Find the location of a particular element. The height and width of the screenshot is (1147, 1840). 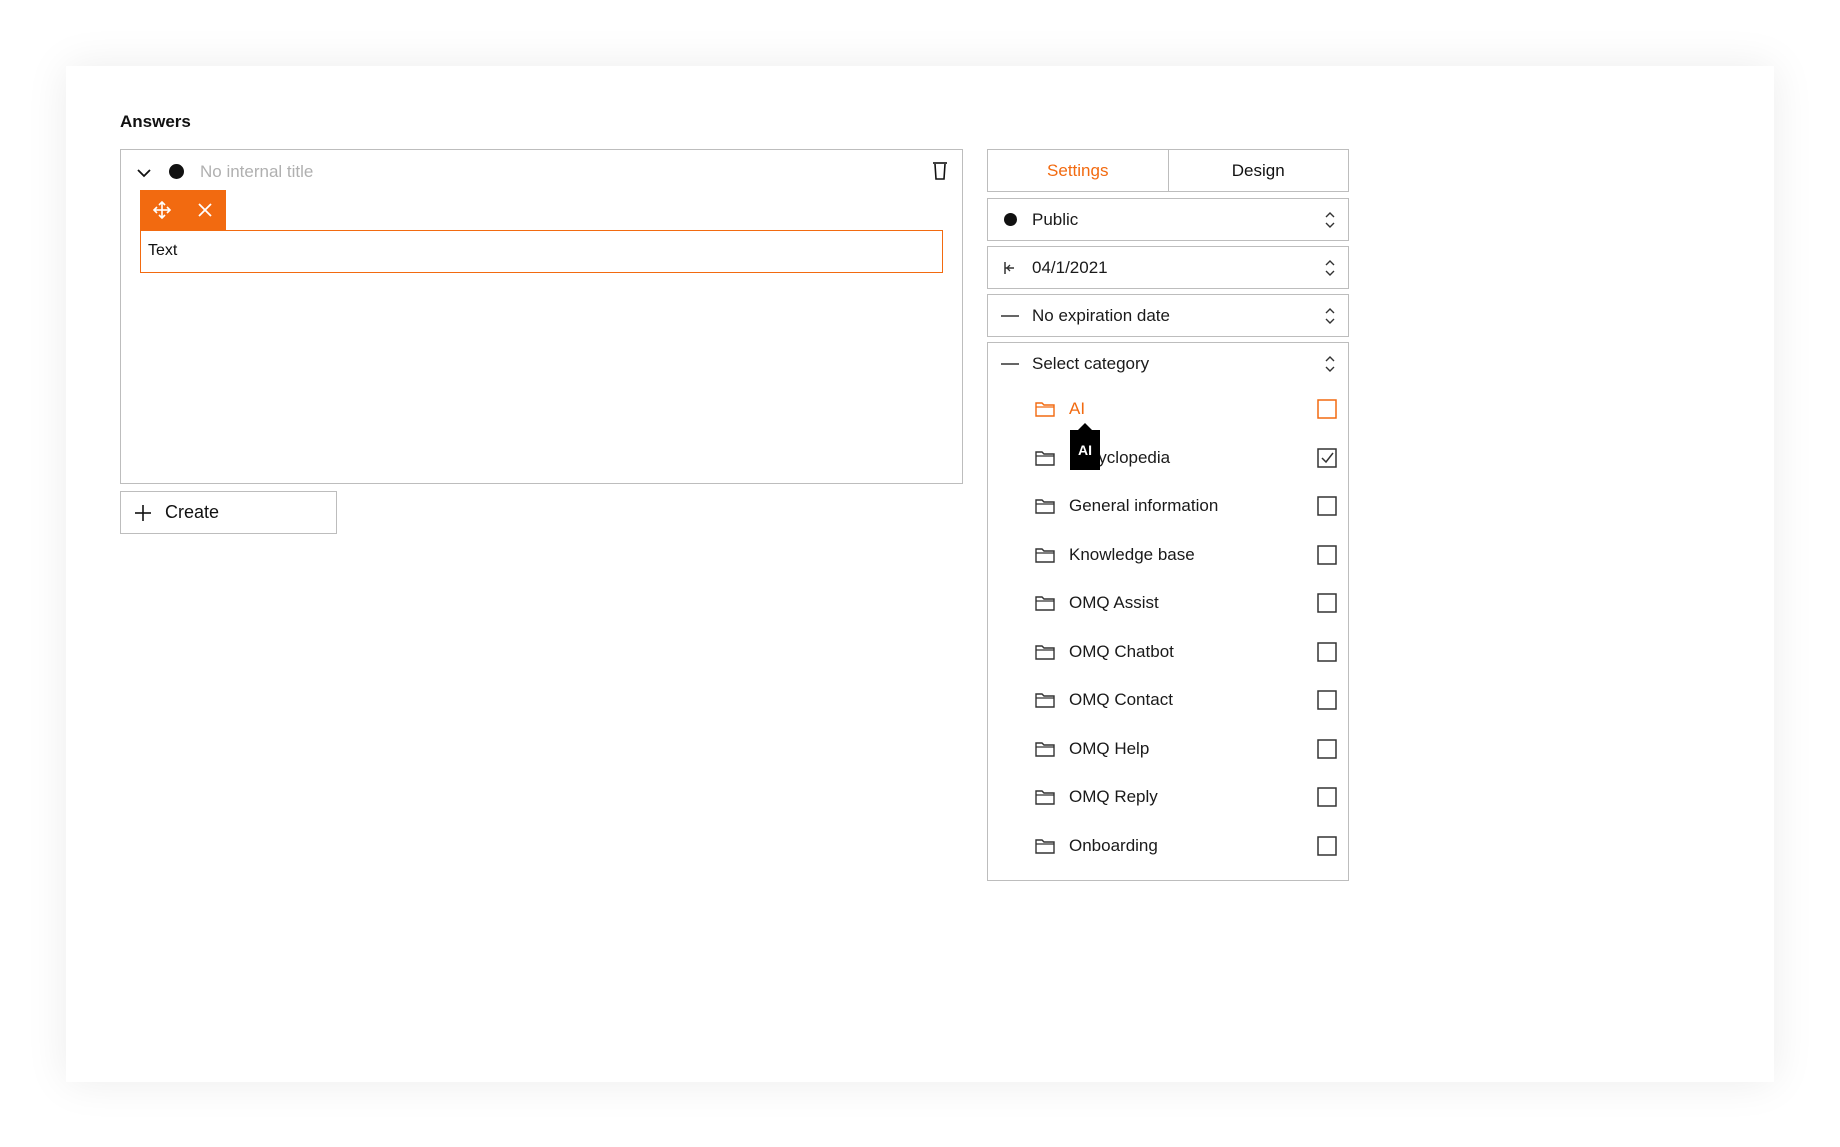

category-item: OMQ Chatbot is located at coordinates (1168, 652).